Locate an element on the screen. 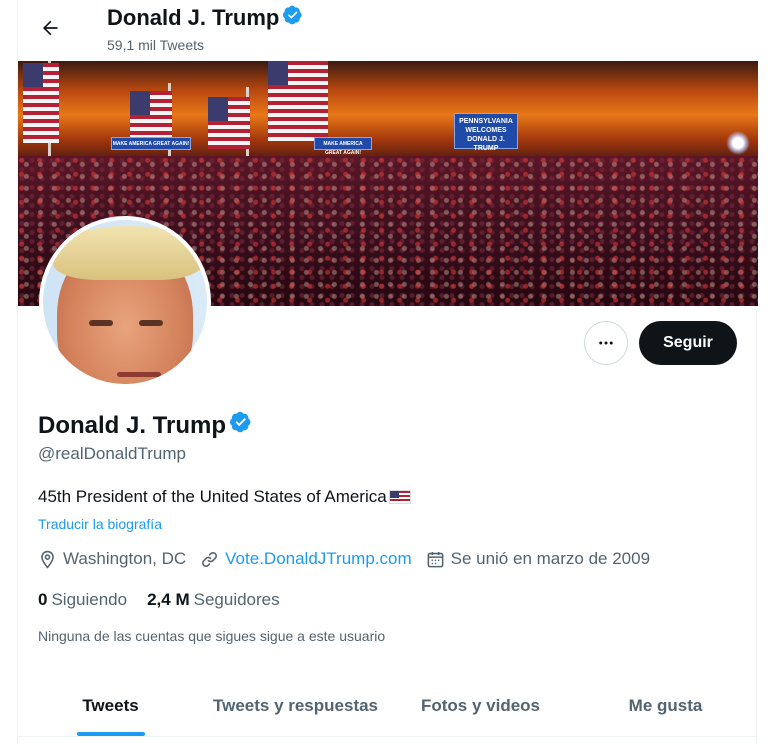 Image resolution: width=768 pixels, height=744 pixels. profile-handle: @realDonaldTrump is located at coordinates (112, 453).